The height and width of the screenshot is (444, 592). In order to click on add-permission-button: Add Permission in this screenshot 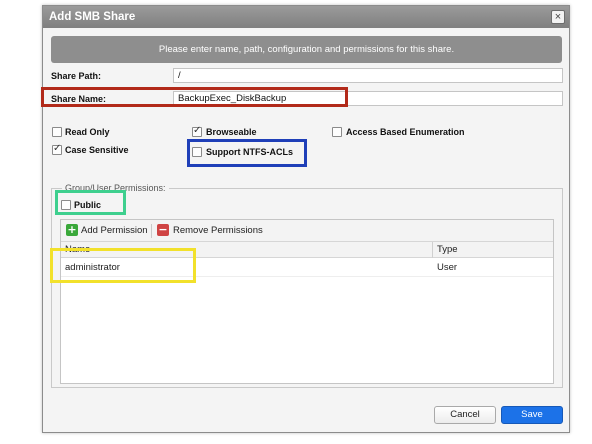, I will do `click(114, 231)`.